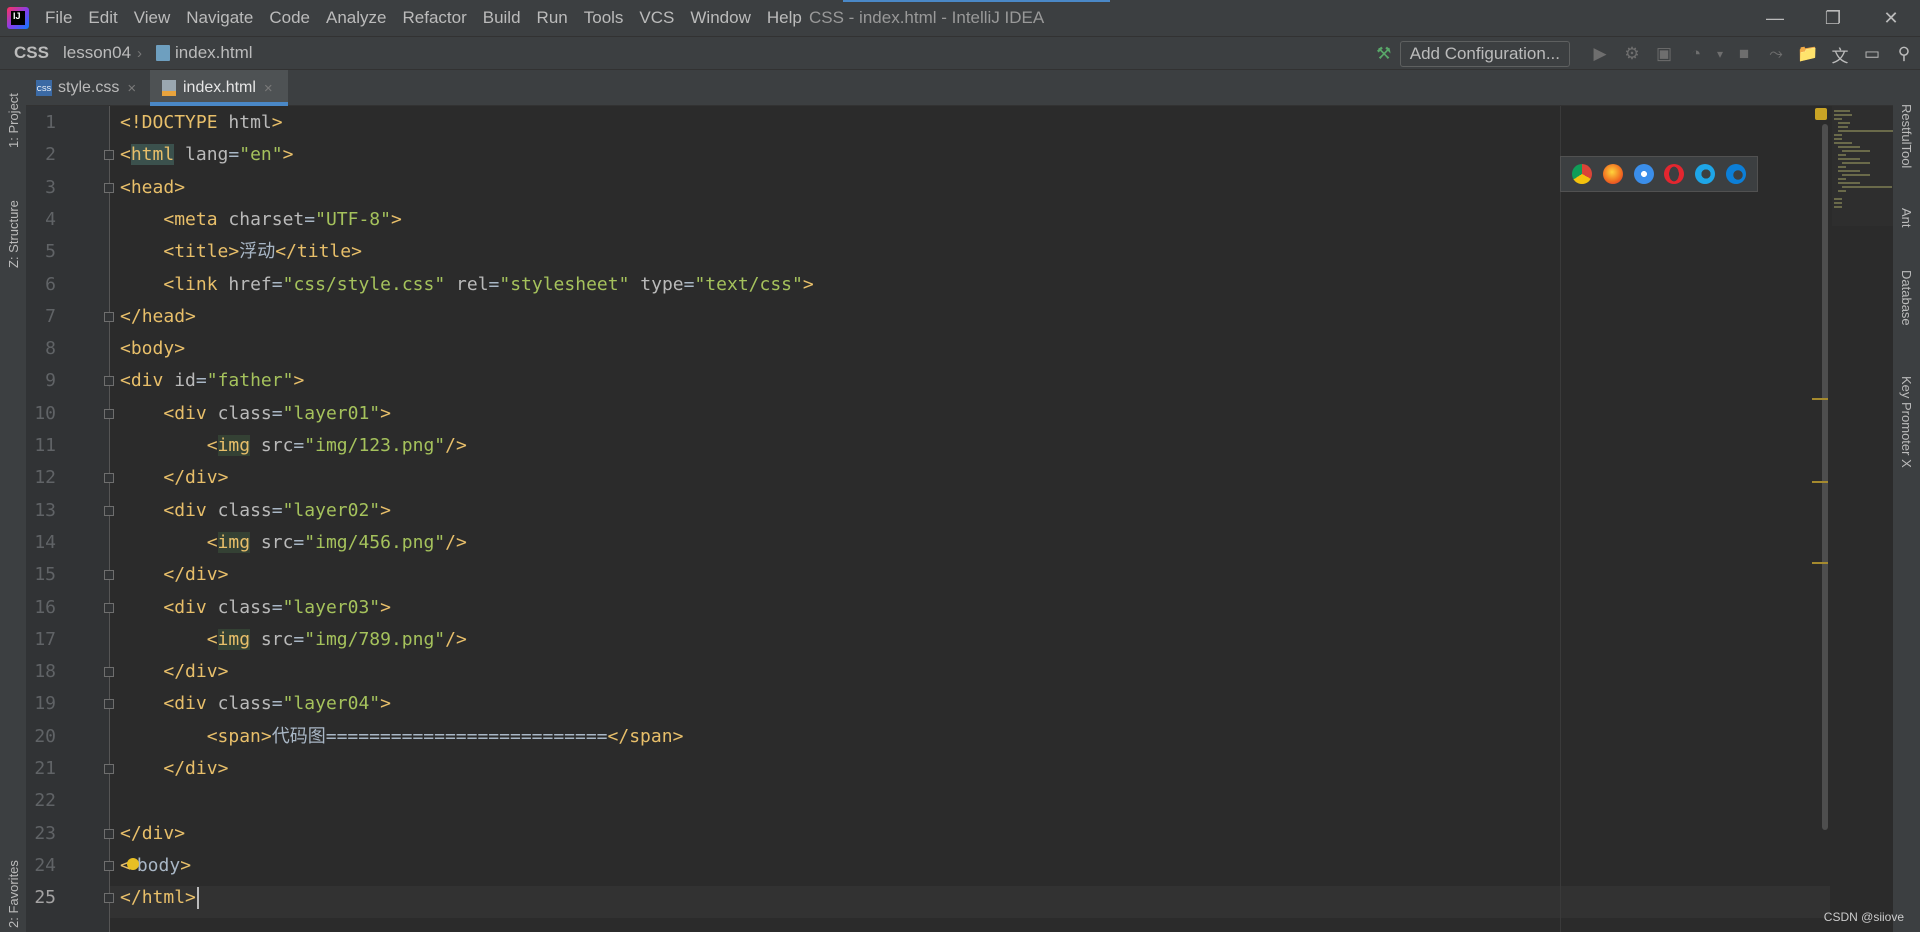 This screenshot has height=932, width=1920. I want to click on menu-build: Build, so click(502, 18).